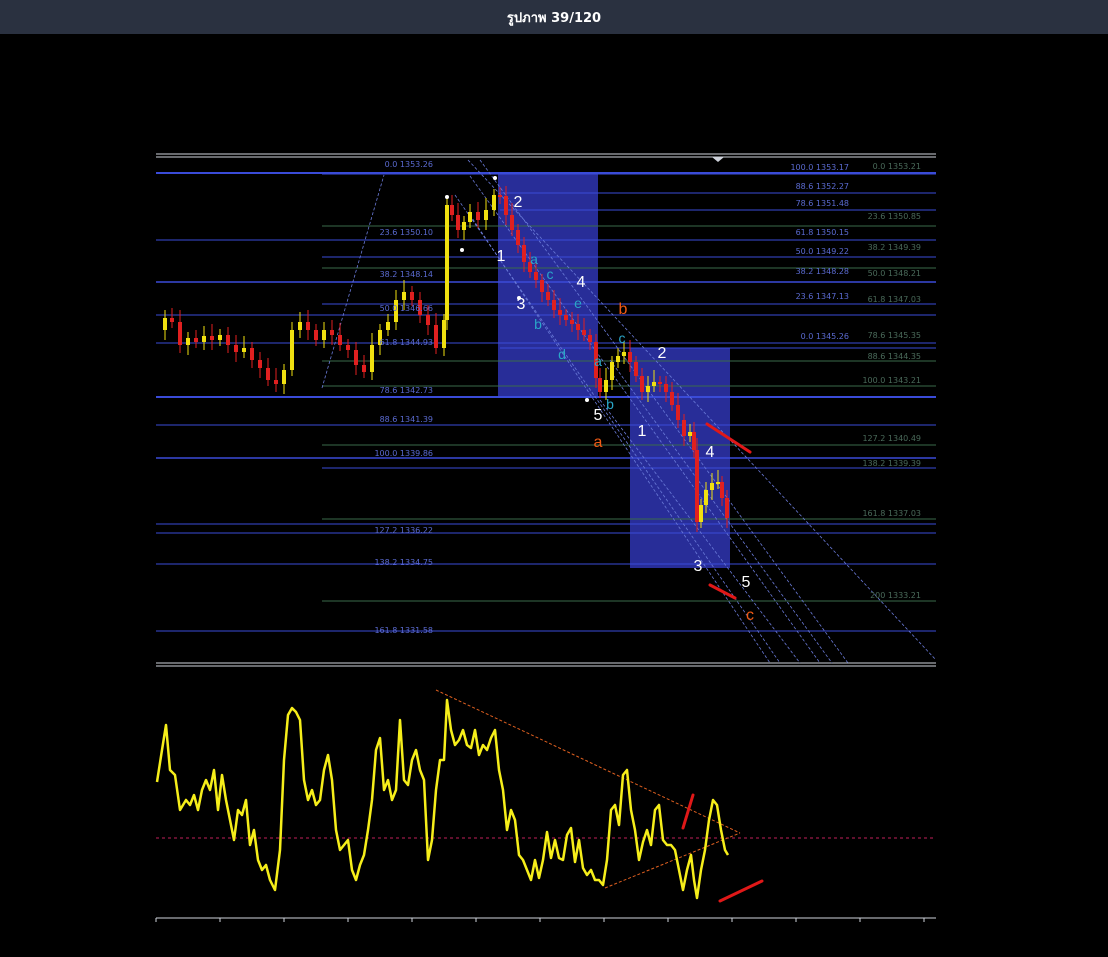  What do you see at coordinates (822, 186) in the screenshot?
I see `fib-label-mid: 88.6 1352.27` at bounding box center [822, 186].